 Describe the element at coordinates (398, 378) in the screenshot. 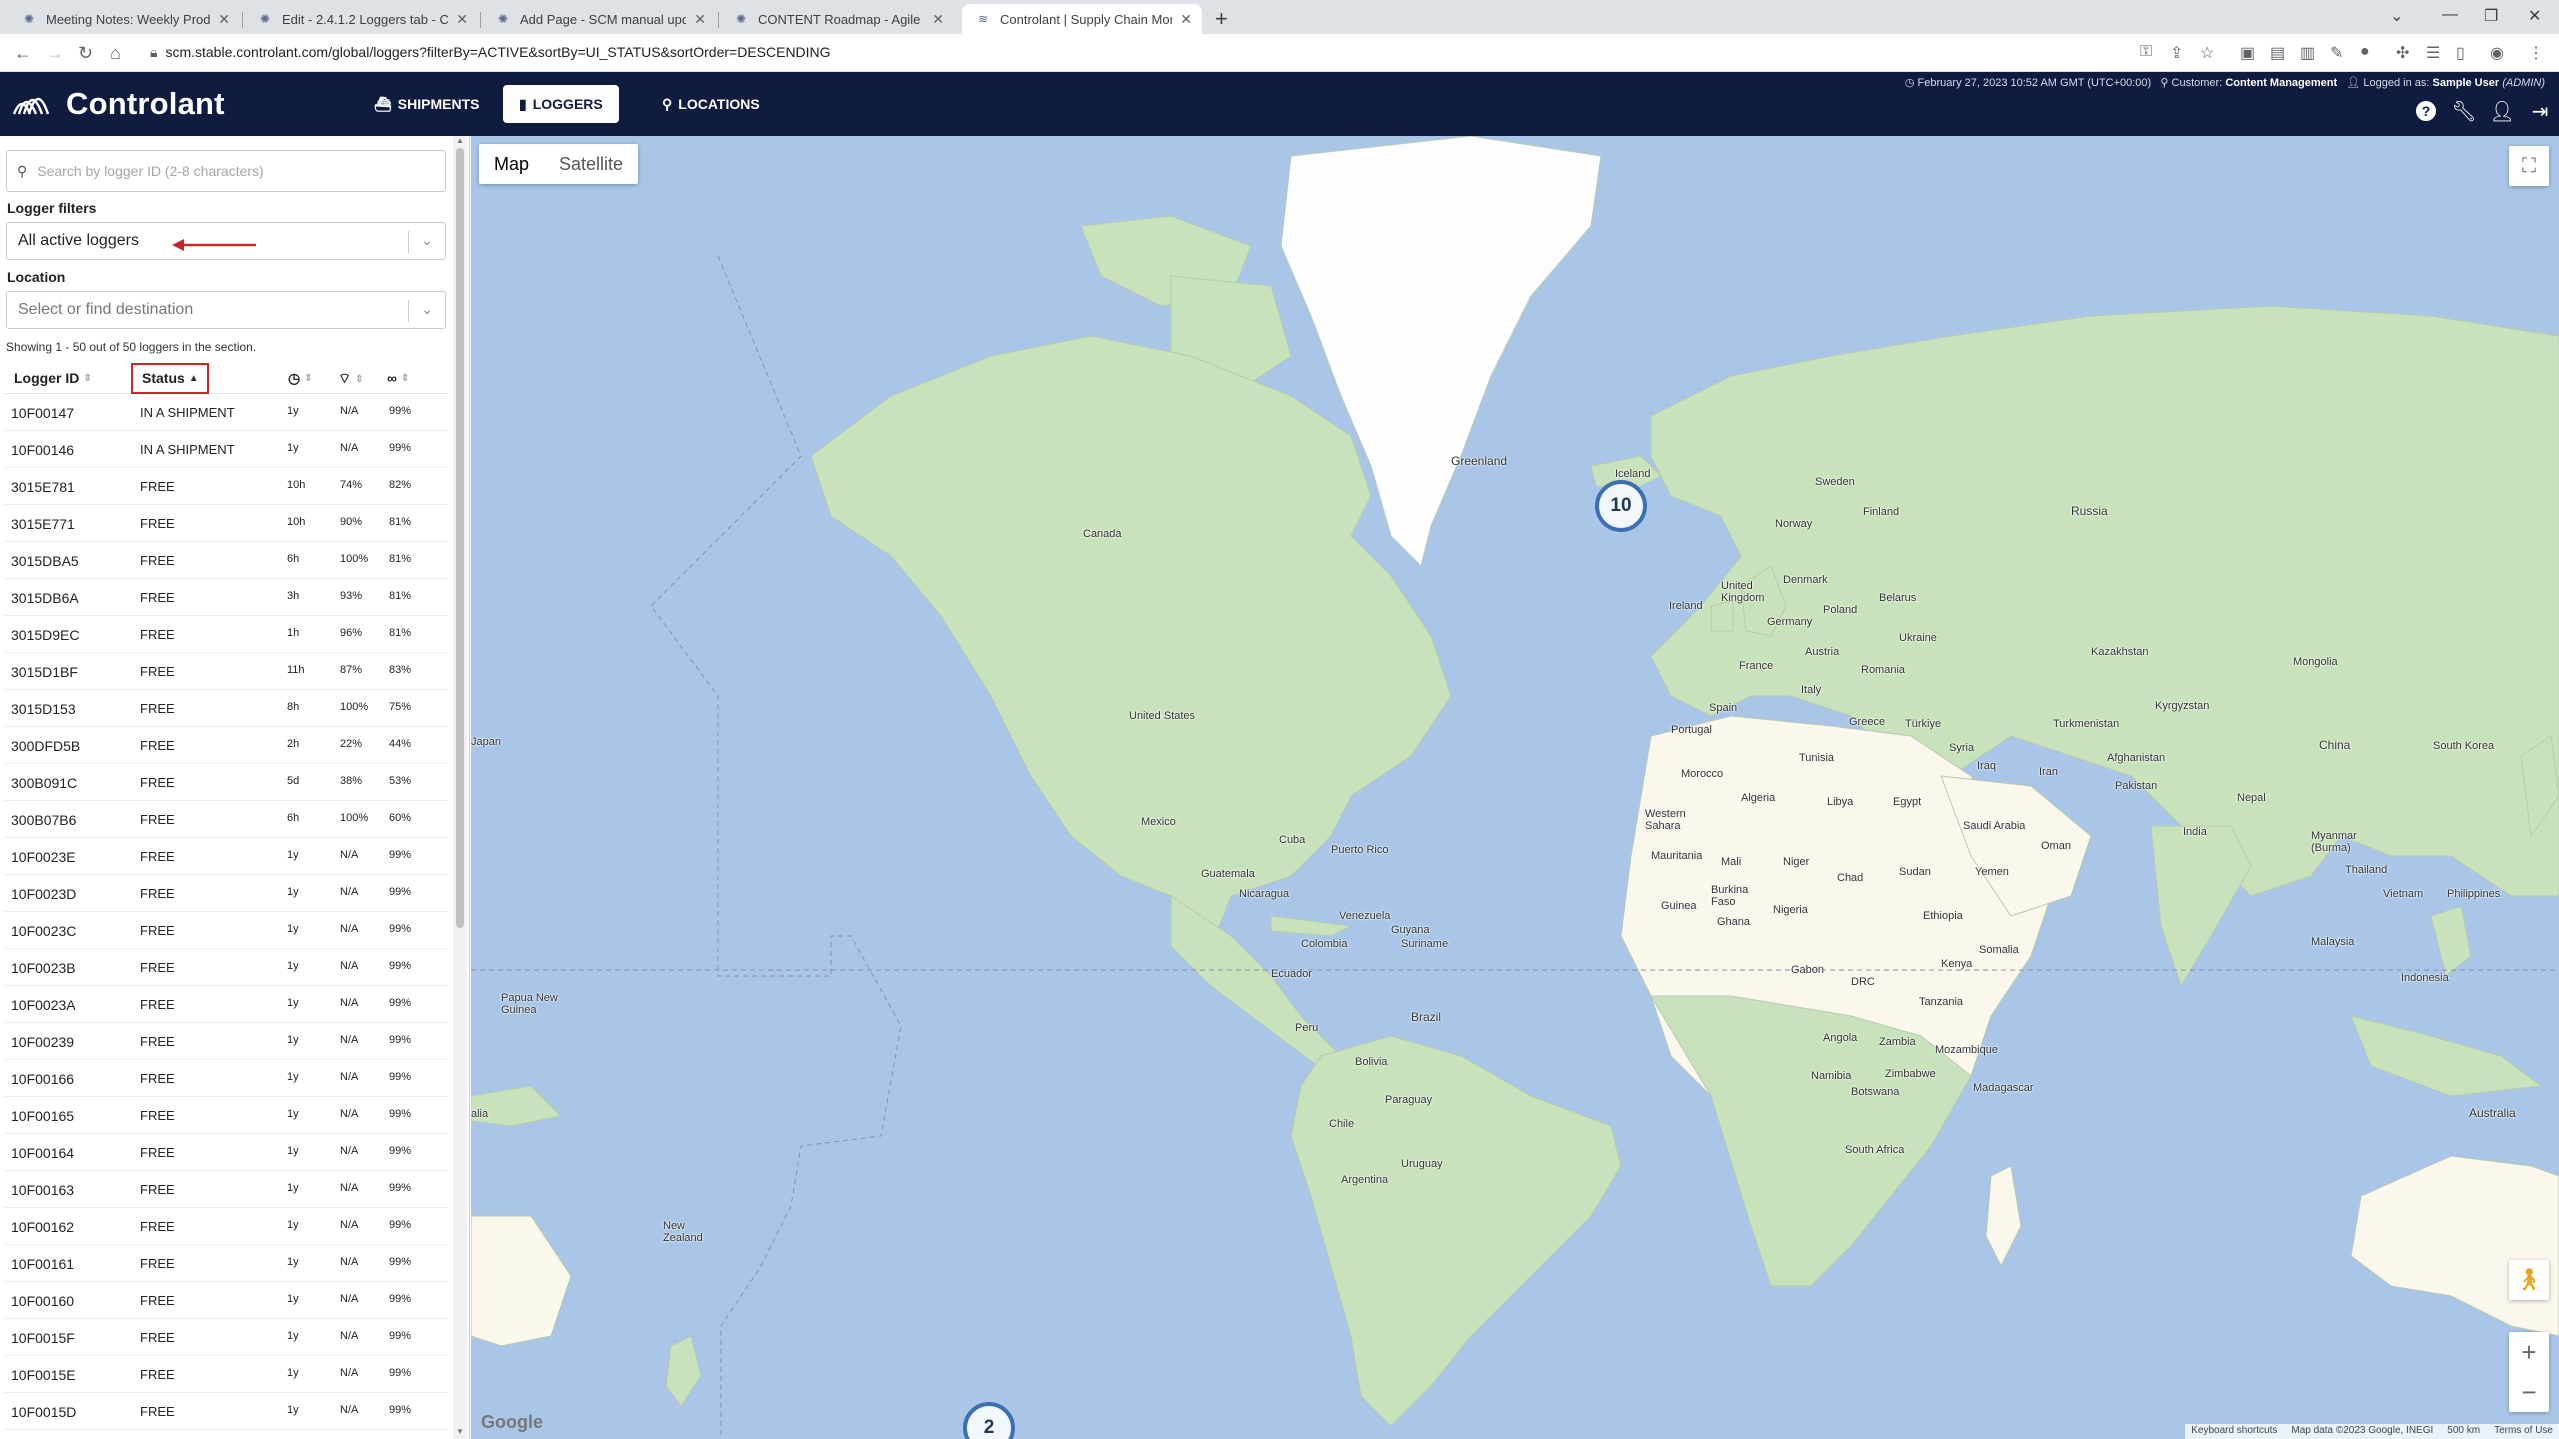

I see `column-battery: ∞ ⇕` at that location.